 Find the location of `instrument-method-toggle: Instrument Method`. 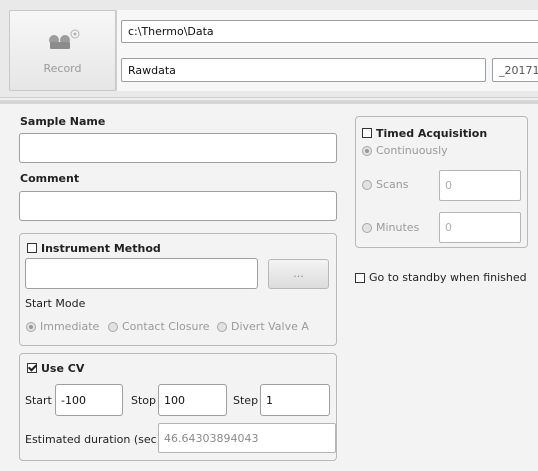

instrument-method-toggle: Instrument Method is located at coordinates (94, 248).